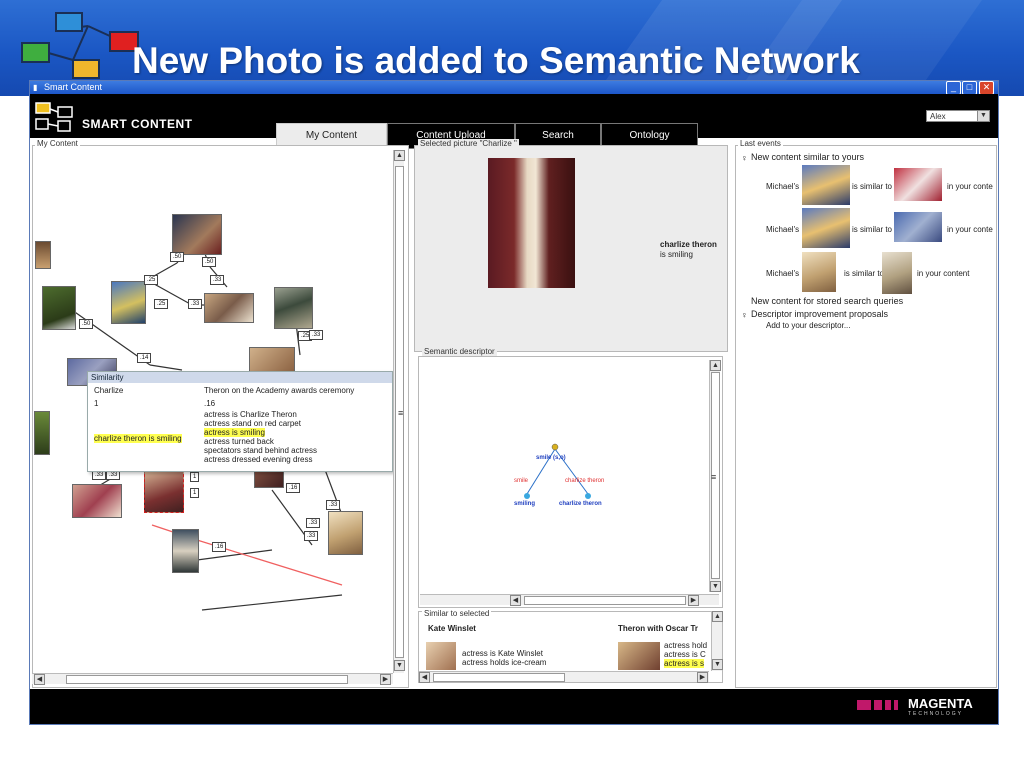  What do you see at coordinates (457, 613) in the screenshot?
I see `similar-to-selected-label: Similar to selected` at bounding box center [457, 613].